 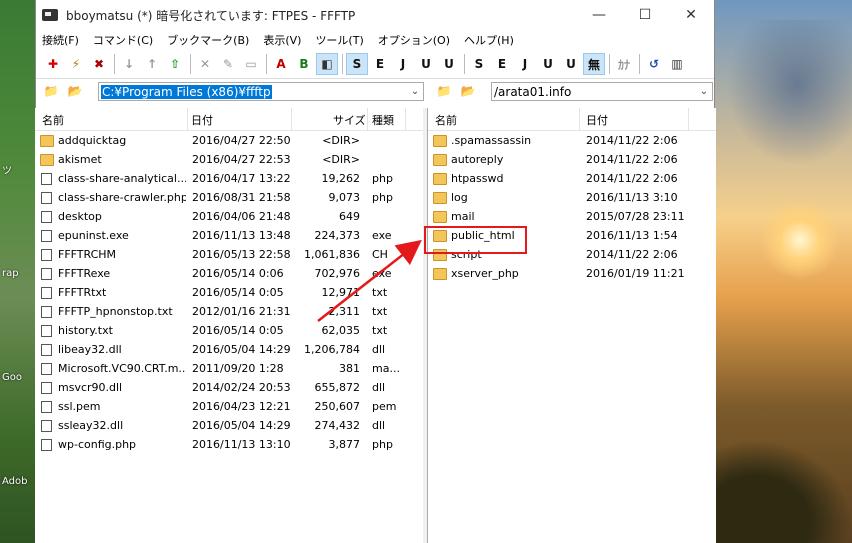 What do you see at coordinates (228, 64) in the screenshot?
I see `rename-icon: ✎` at bounding box center [228, 64].